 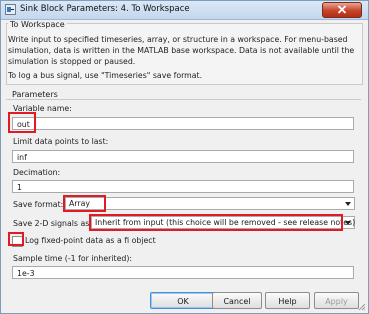 What do you see at coordinates (90, 240) in the screenshot?
I see `log-fixed-point-label: Log fixed-point data as a fi object` at bounding box center [90, 240].